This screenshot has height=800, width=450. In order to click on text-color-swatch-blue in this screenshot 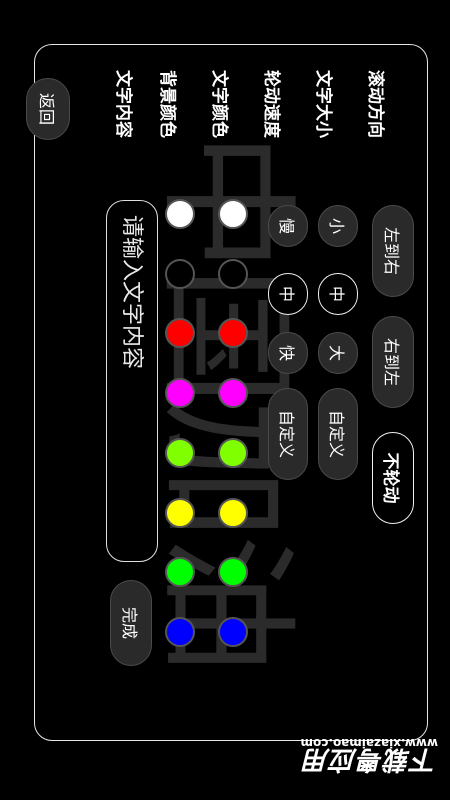, I will do `click(233, 632)`.